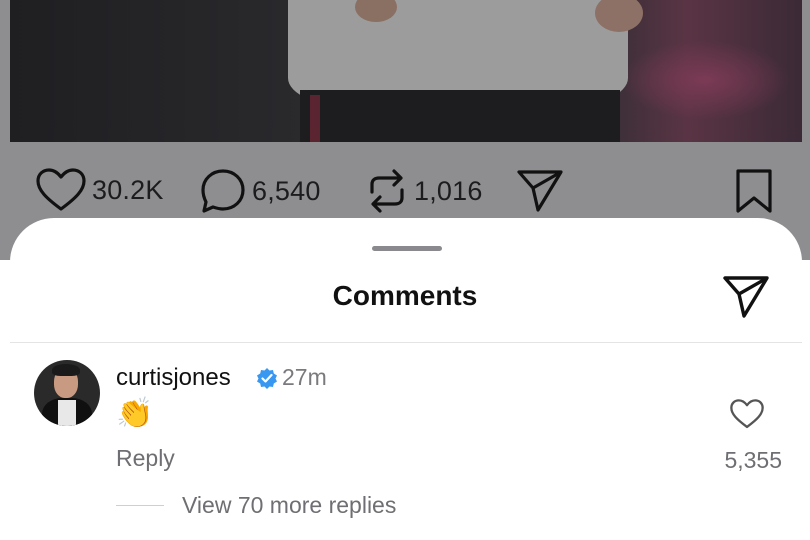 The image size is (810, 540). I want to click on repost-count: 1,016, so click(448, 190).